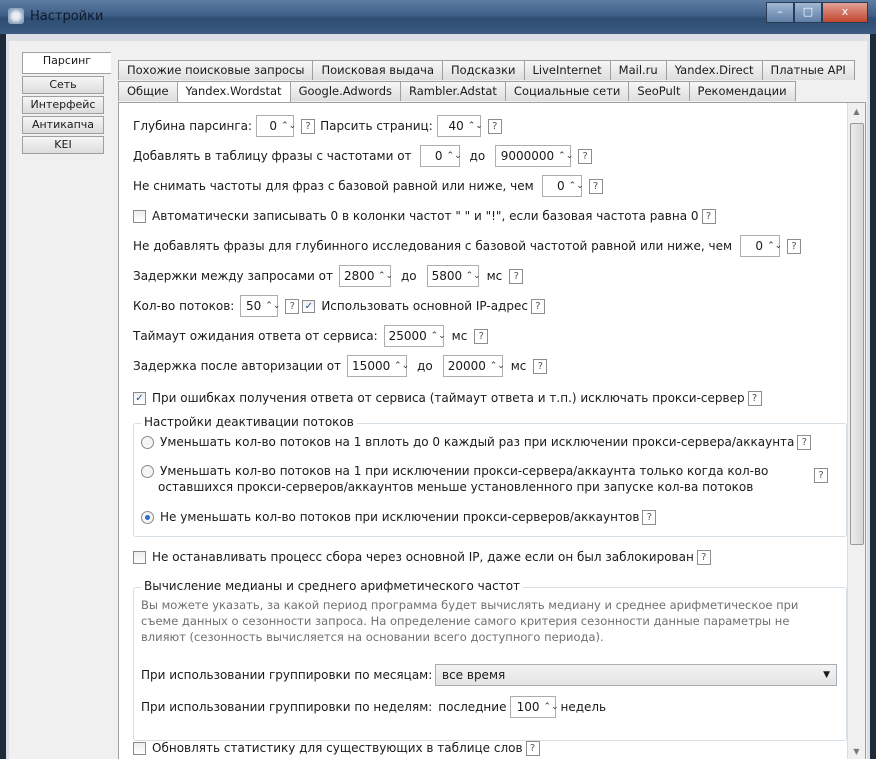 Image resolution: width=876 pixels, height=759 pixels. What do you see at coordinates (857, 334) in the screenshot?
I see `scroll-thumb` at bounding box center [857, 334].